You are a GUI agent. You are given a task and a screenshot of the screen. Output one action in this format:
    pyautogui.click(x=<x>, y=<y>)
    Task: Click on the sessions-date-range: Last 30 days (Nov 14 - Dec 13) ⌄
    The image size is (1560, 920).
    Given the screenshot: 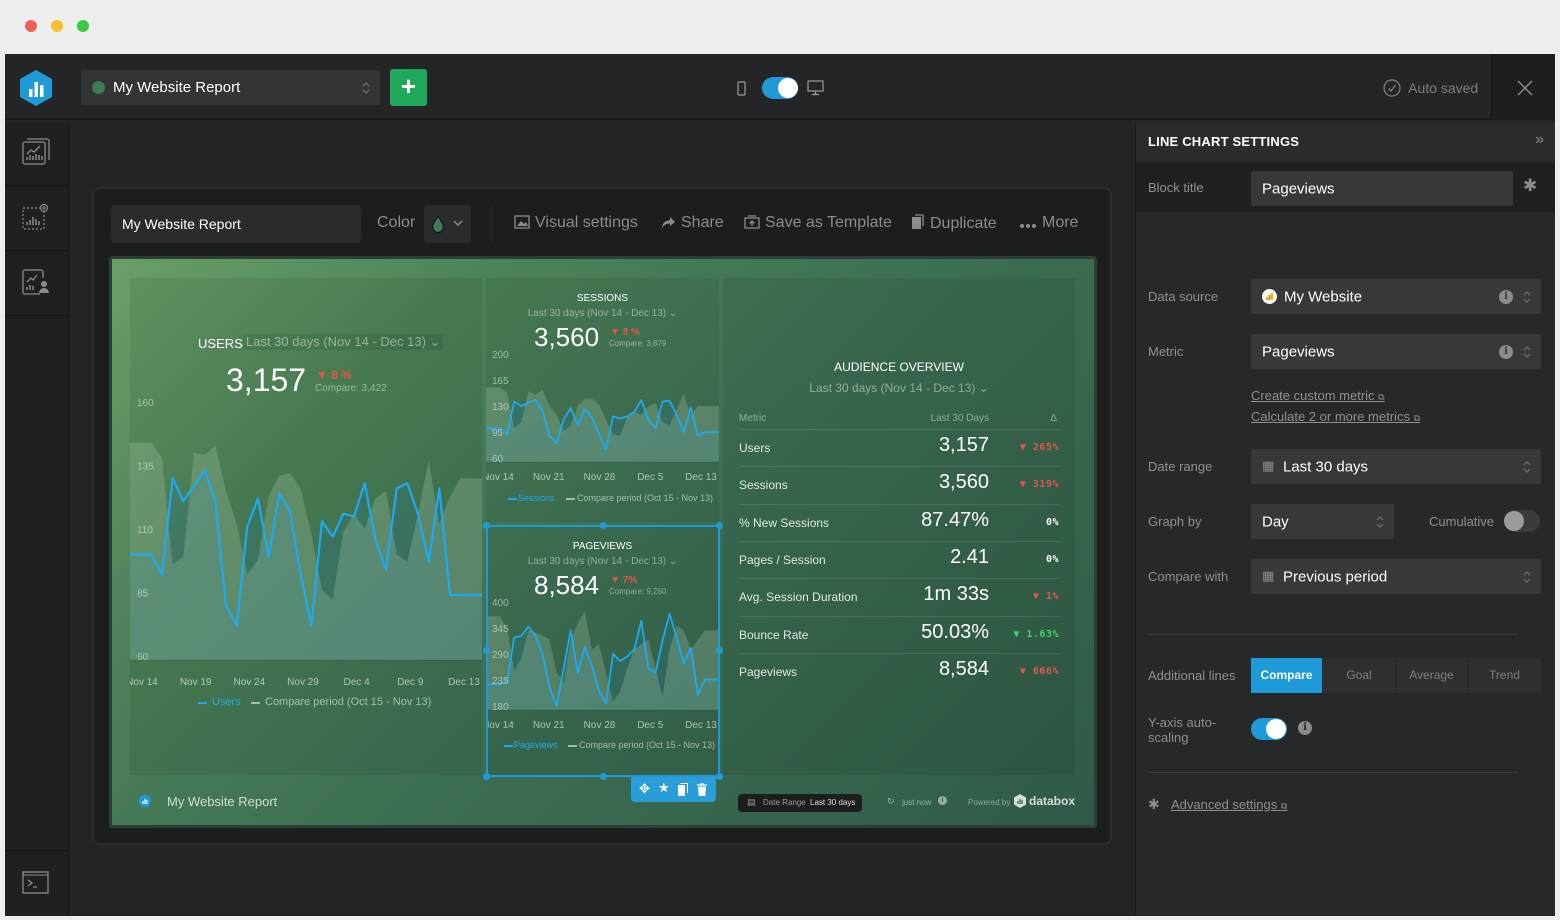 What is the action you would take?
    pyautogui.click(x=602, y=313)
    